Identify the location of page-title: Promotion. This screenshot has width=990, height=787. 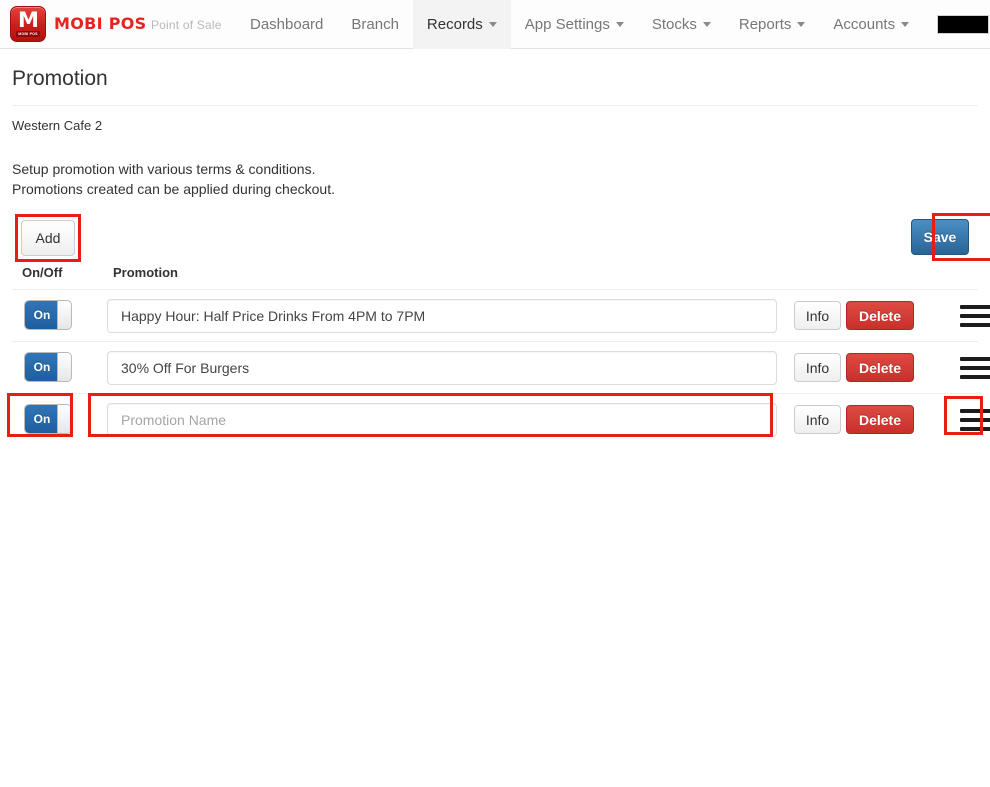
(60, 78).